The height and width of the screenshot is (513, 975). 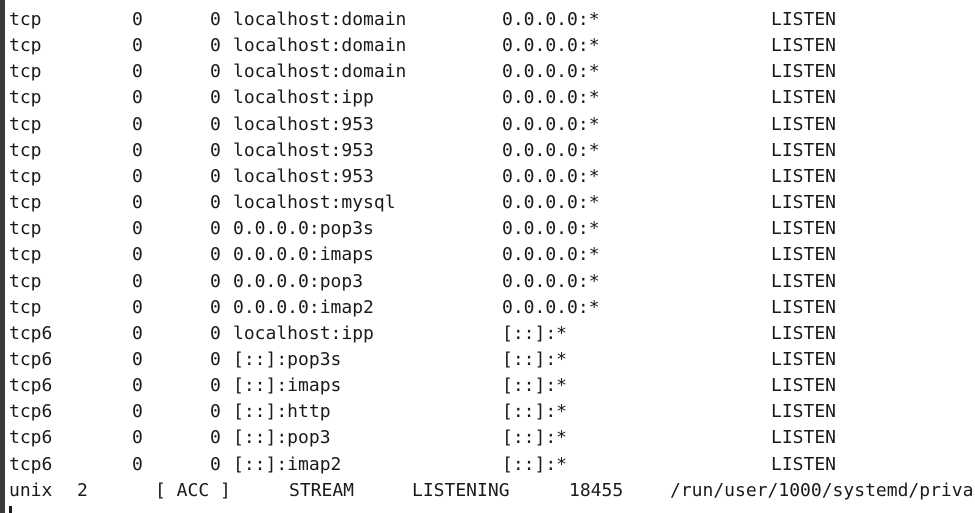 What do you see at coordinates (314, 203) in the screenshot?
I see `tcp-local-address: localhost:mysql` at bounding box center [314, 203].